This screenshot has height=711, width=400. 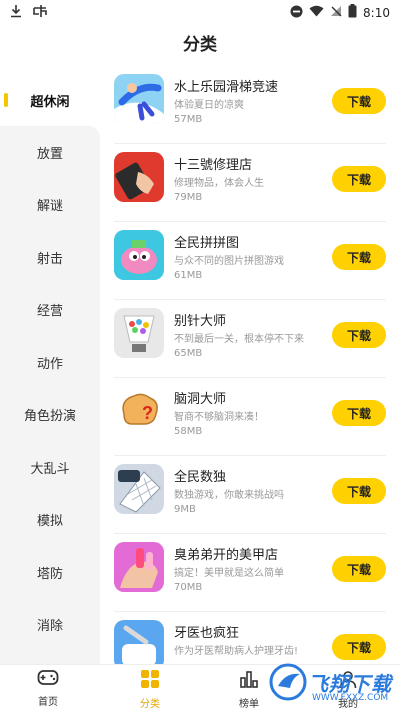 I want to click on dnd-icon, so click(x=296, y=13).